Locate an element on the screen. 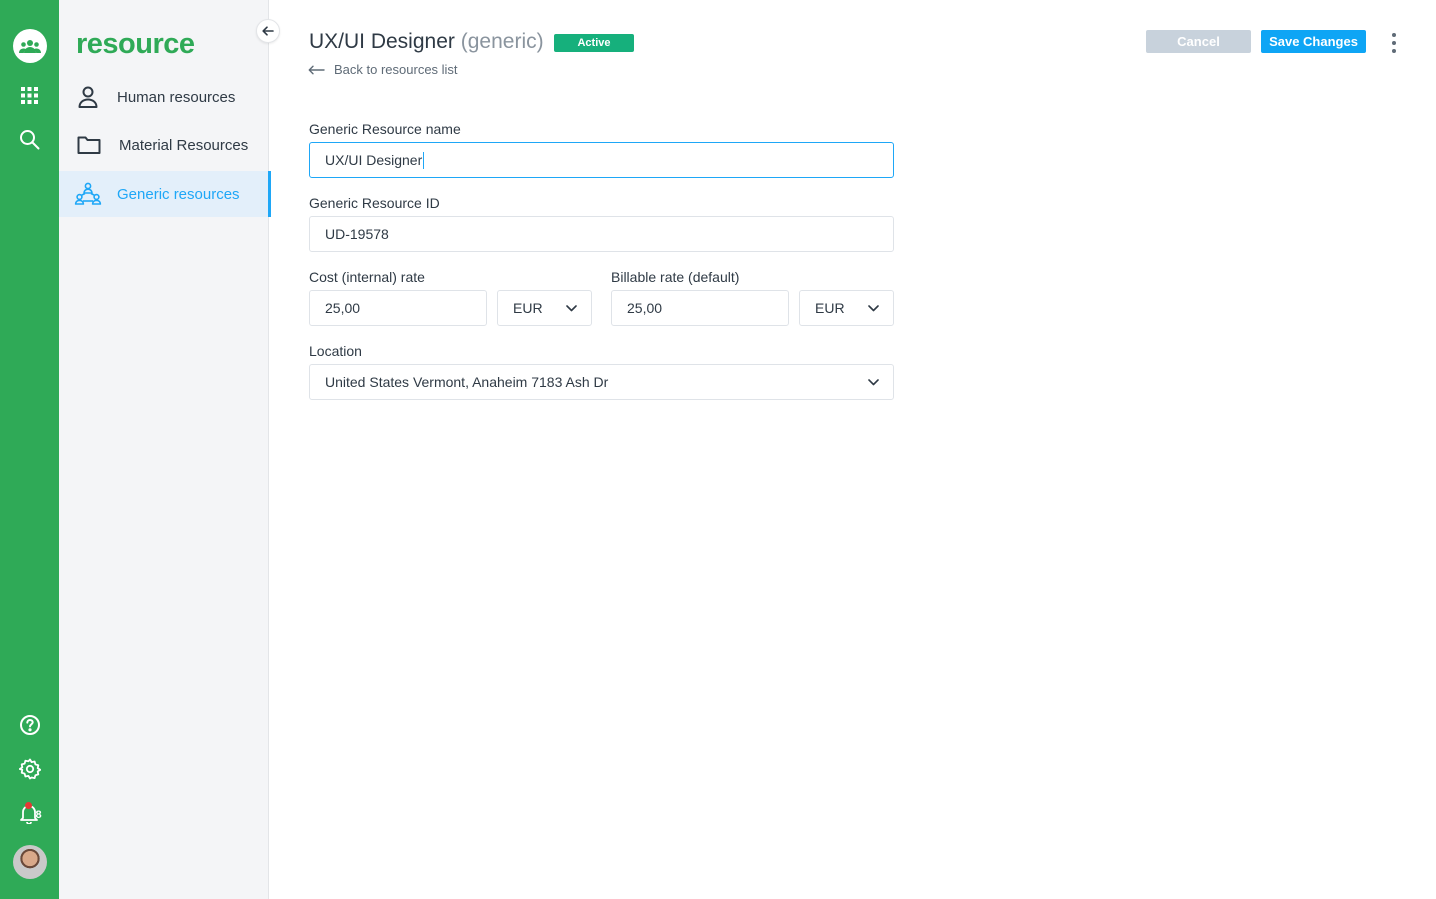 The height and width of the screenshot is (899, 1436). brand-logo: resource is located at coordinates (135, 44).